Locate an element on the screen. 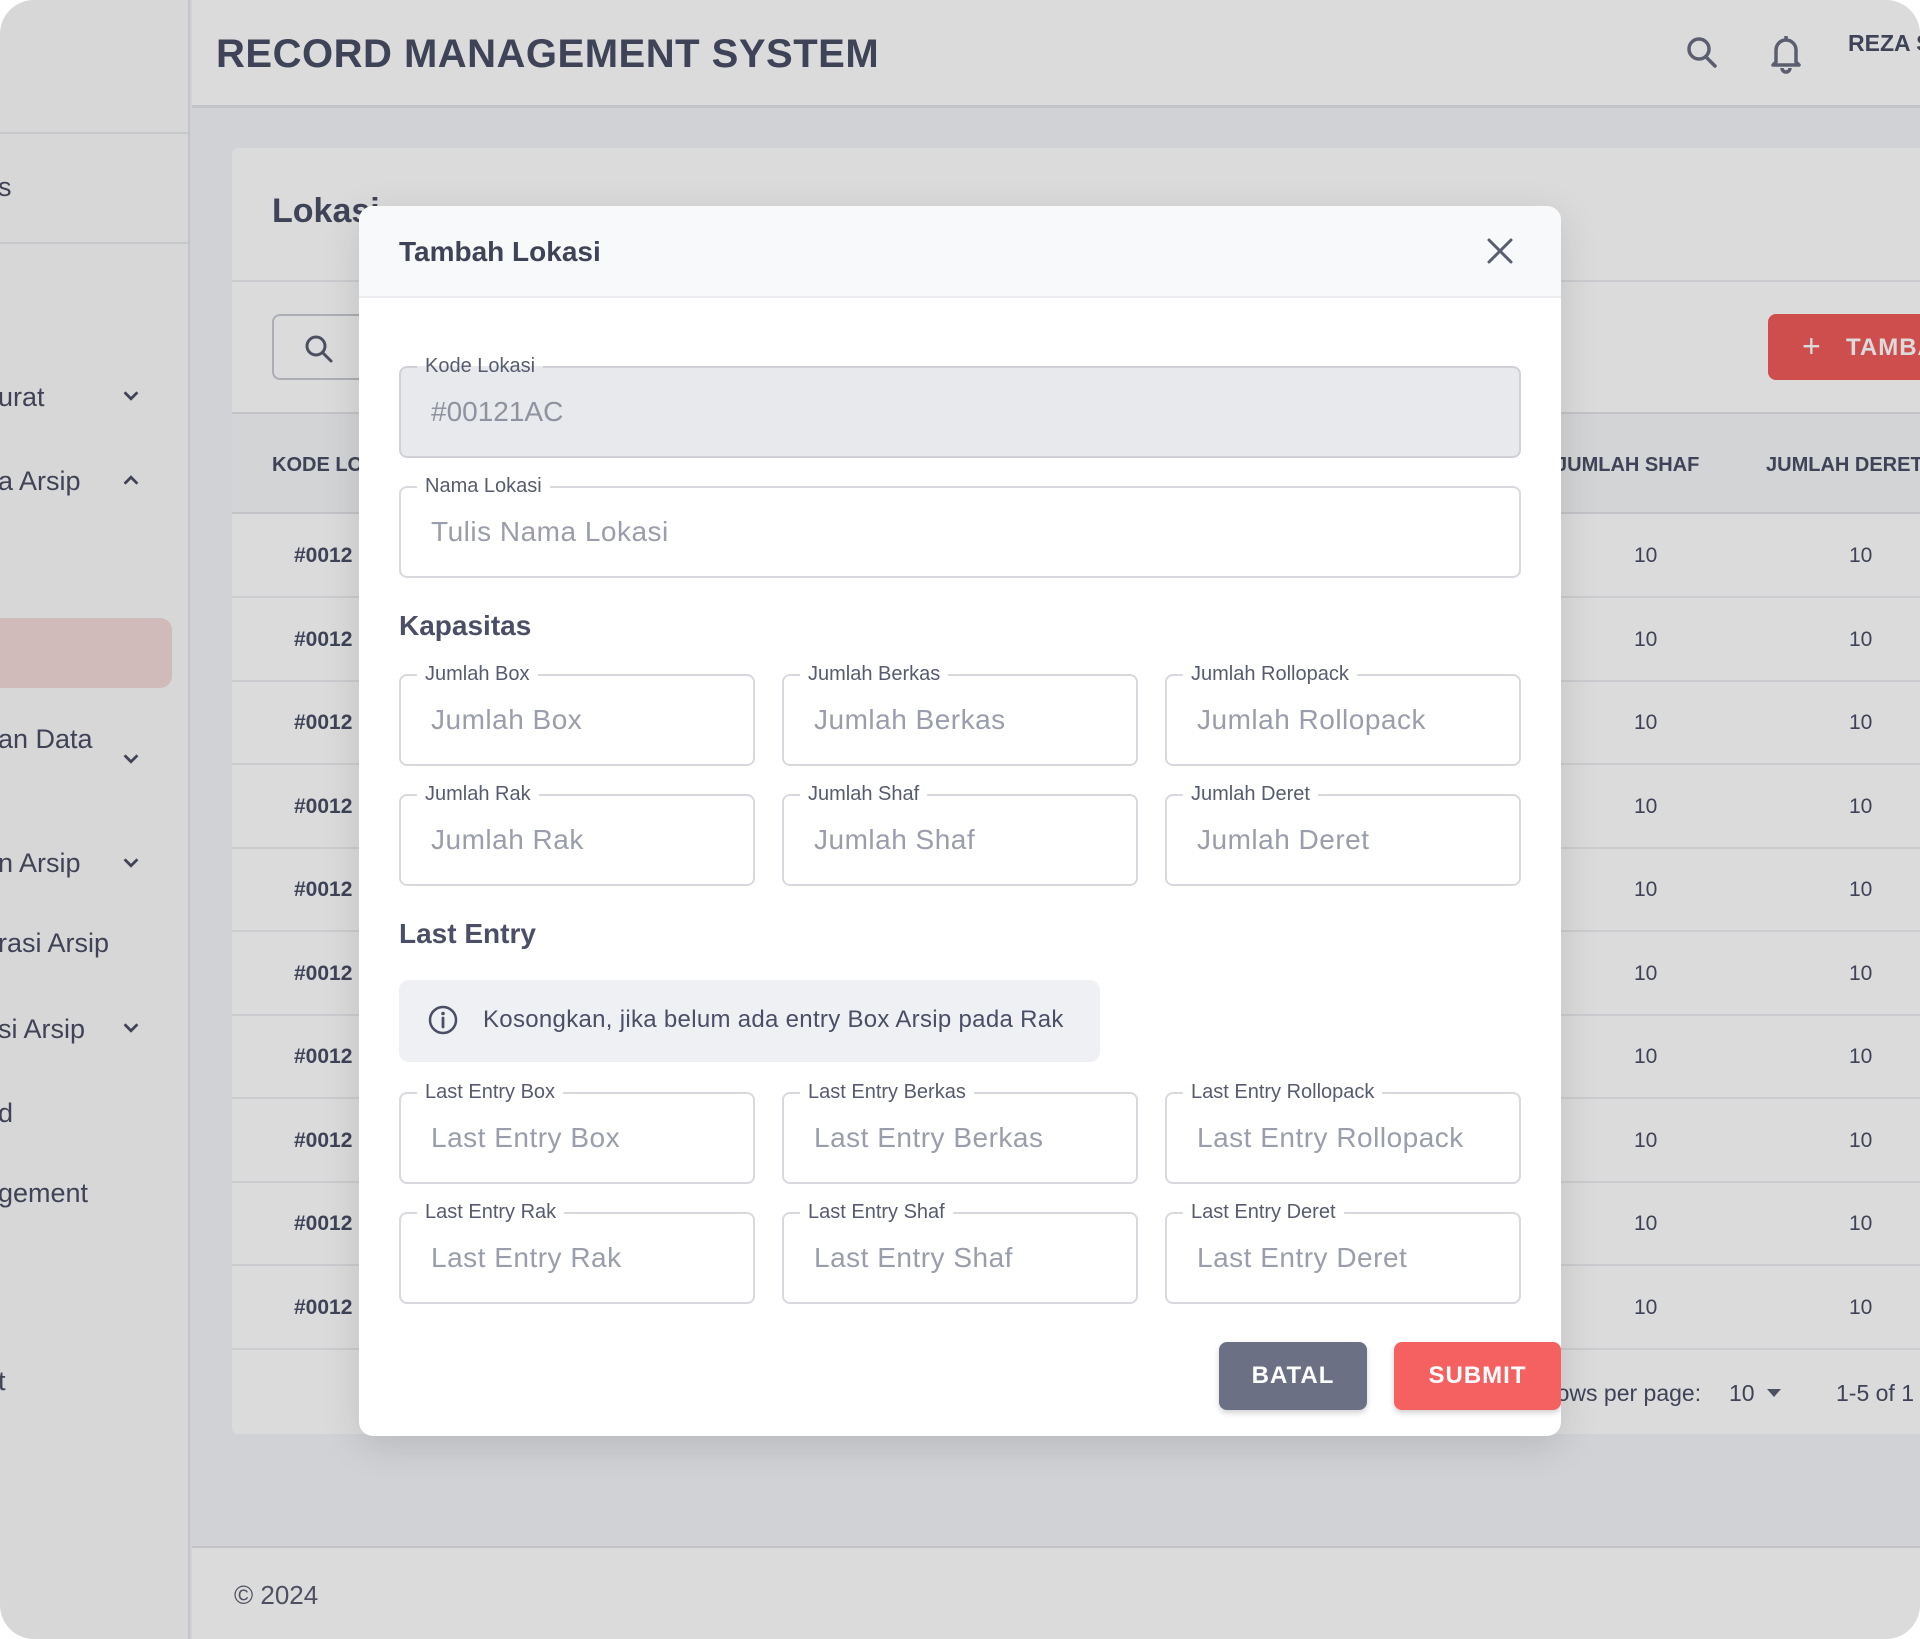 This screenshot has width=1920, height=1639. last-entry-deret-field: Last Entry Deret is located at coordinates (1343, 1252).